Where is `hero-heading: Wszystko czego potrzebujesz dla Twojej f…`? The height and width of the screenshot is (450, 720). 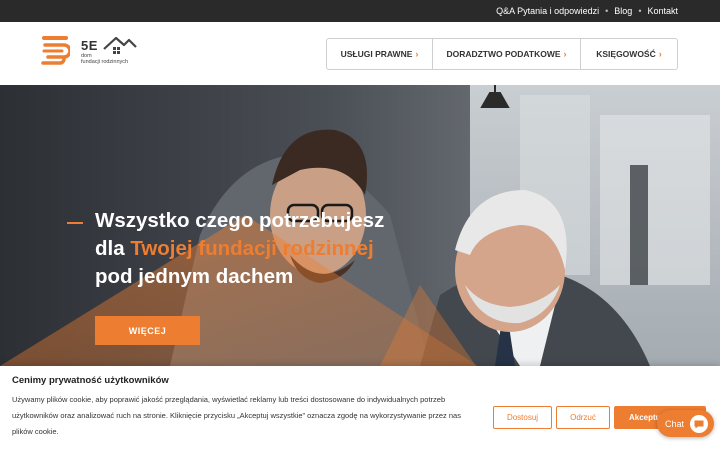 hero-heading: Wszystko czego potrzebujesz dla Twojej f… is located at coordinates (260, 249).